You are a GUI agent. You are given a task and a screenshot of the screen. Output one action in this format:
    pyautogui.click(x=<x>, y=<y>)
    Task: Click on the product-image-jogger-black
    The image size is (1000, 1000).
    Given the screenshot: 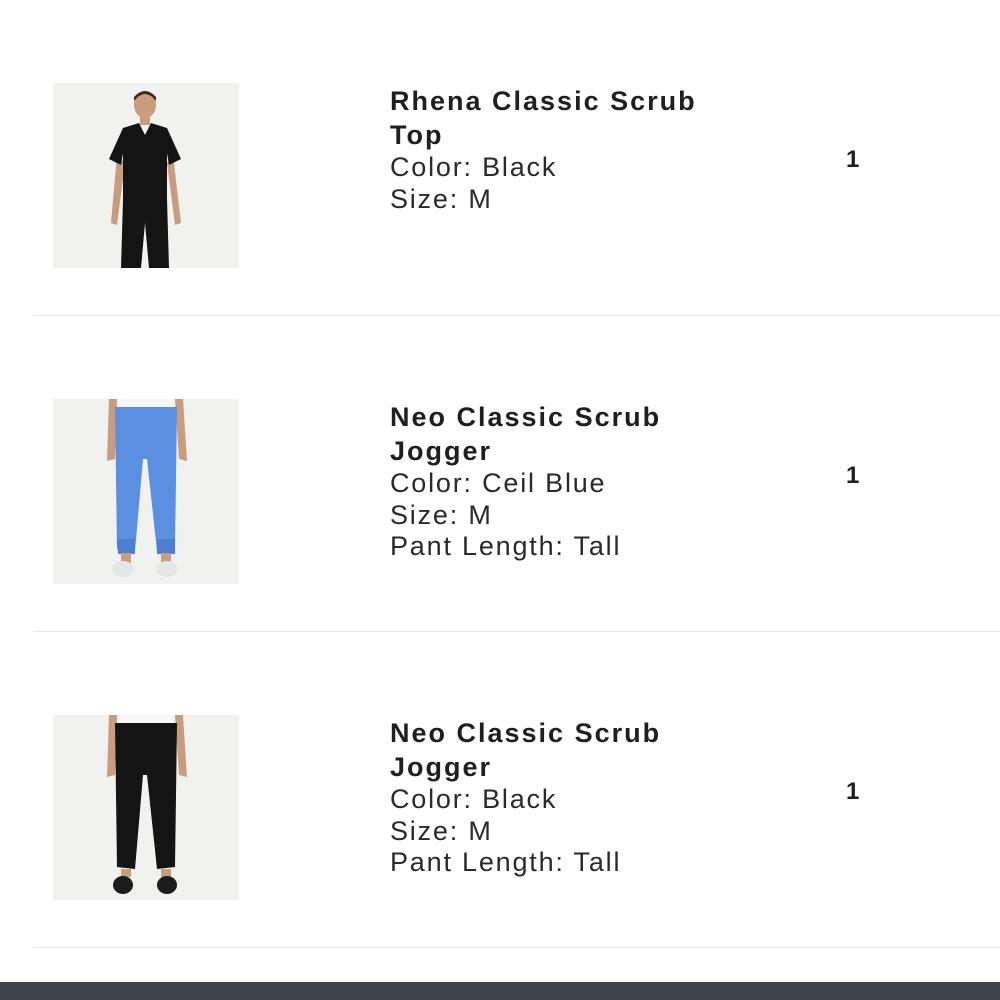 What is the action you would take?
    pyautogui.click(x=146, y=807)
    